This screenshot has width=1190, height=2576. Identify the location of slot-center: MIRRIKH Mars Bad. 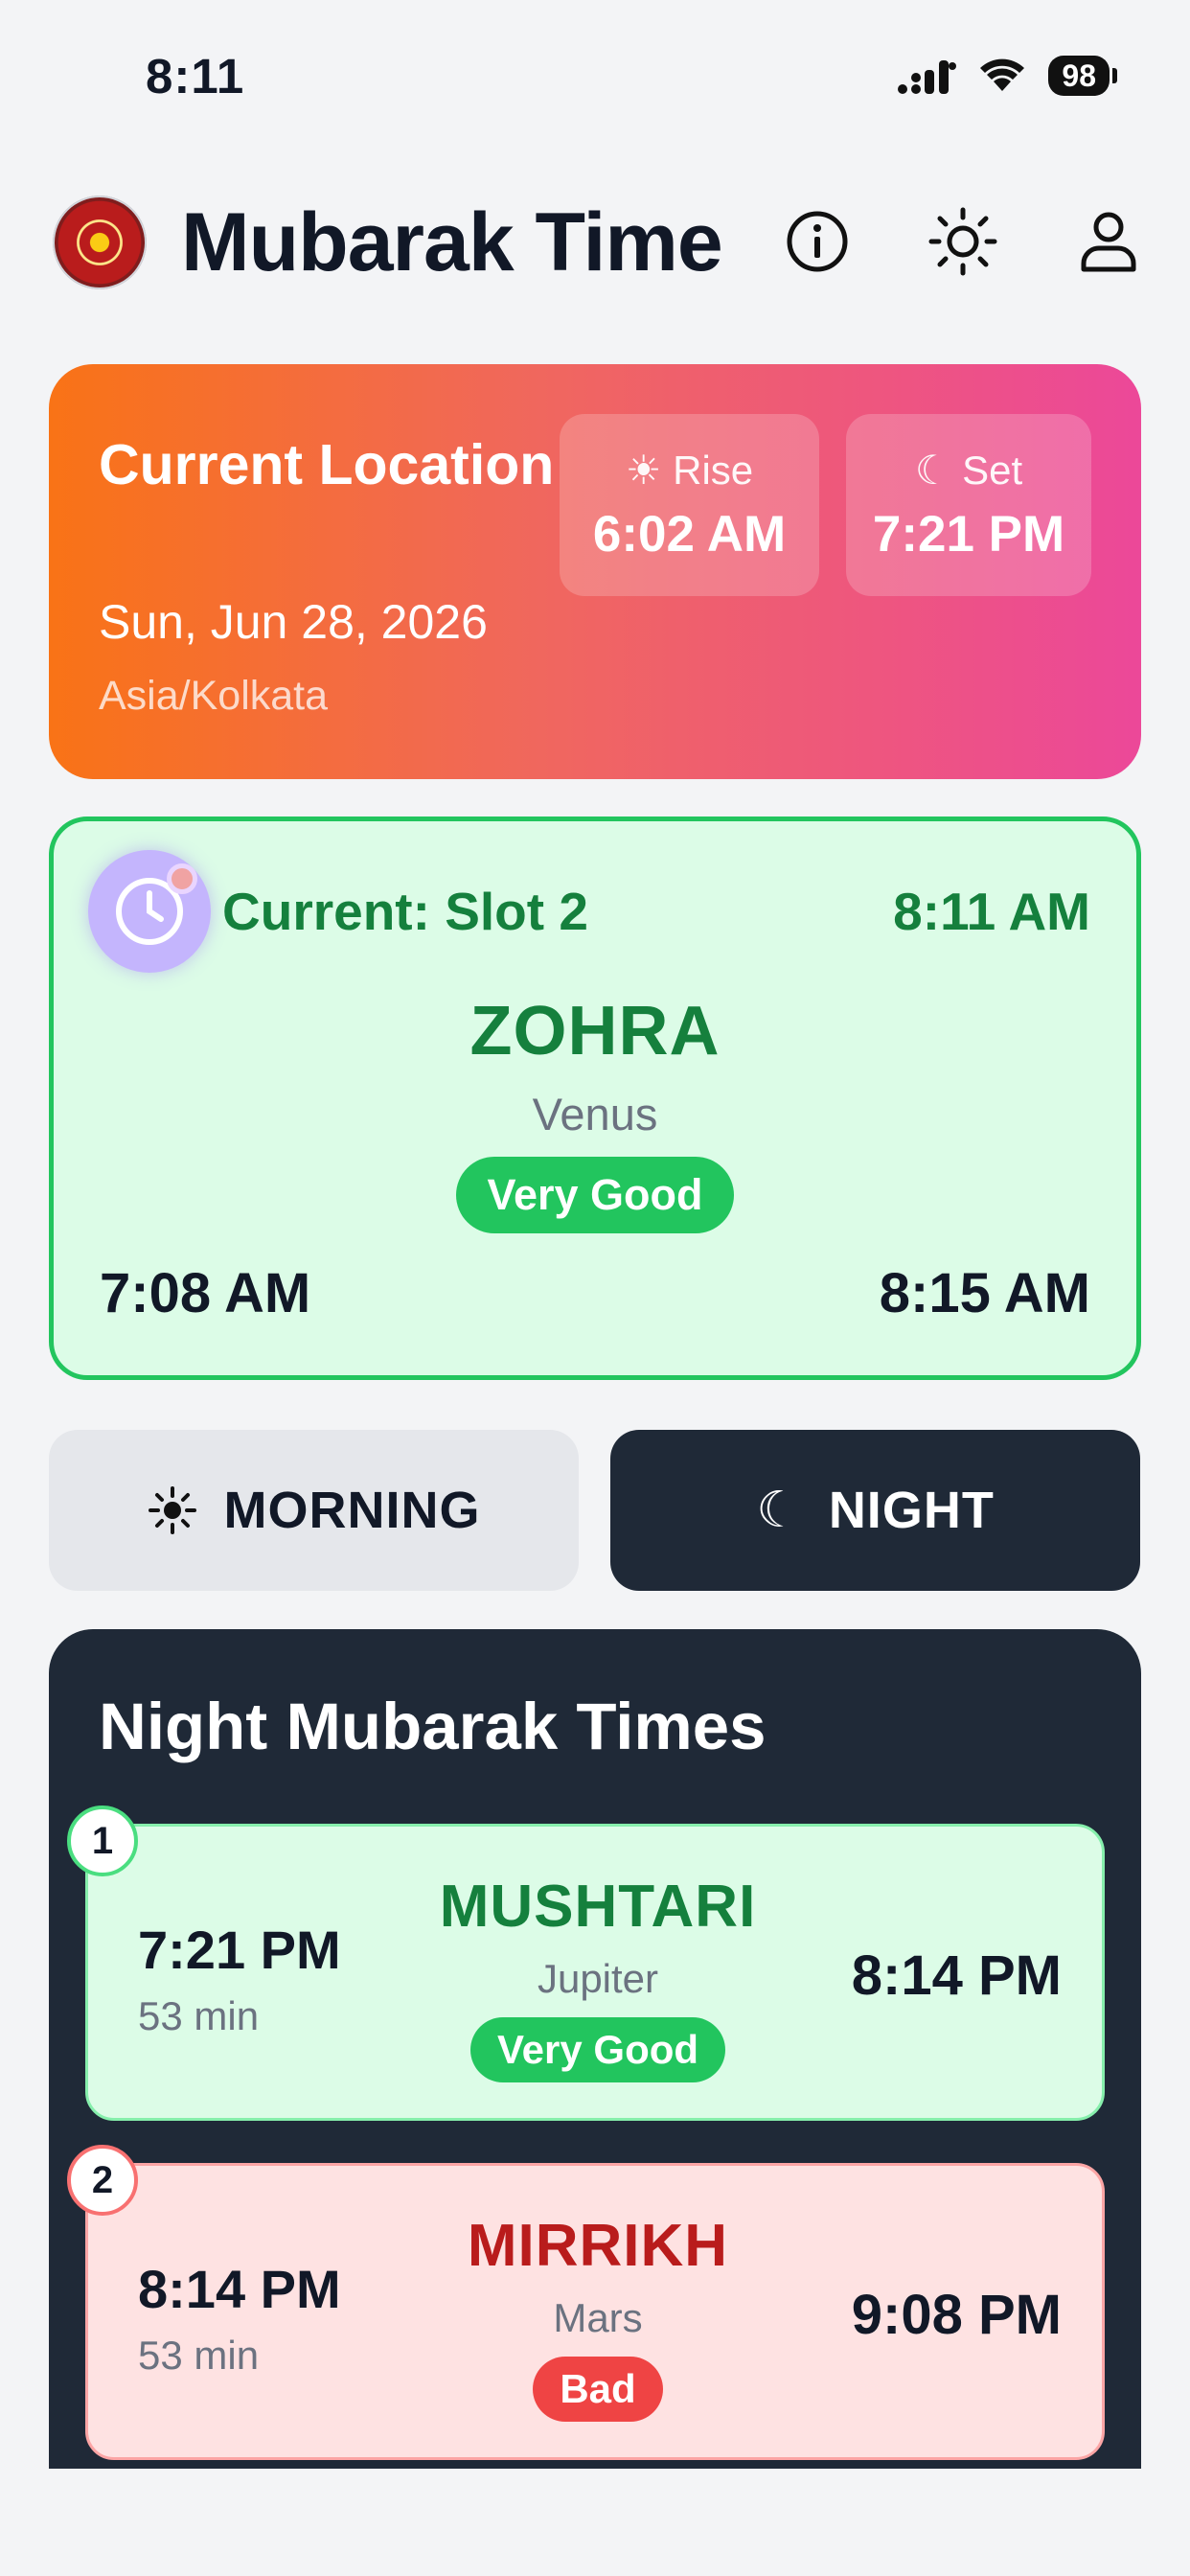
(598, 2317).